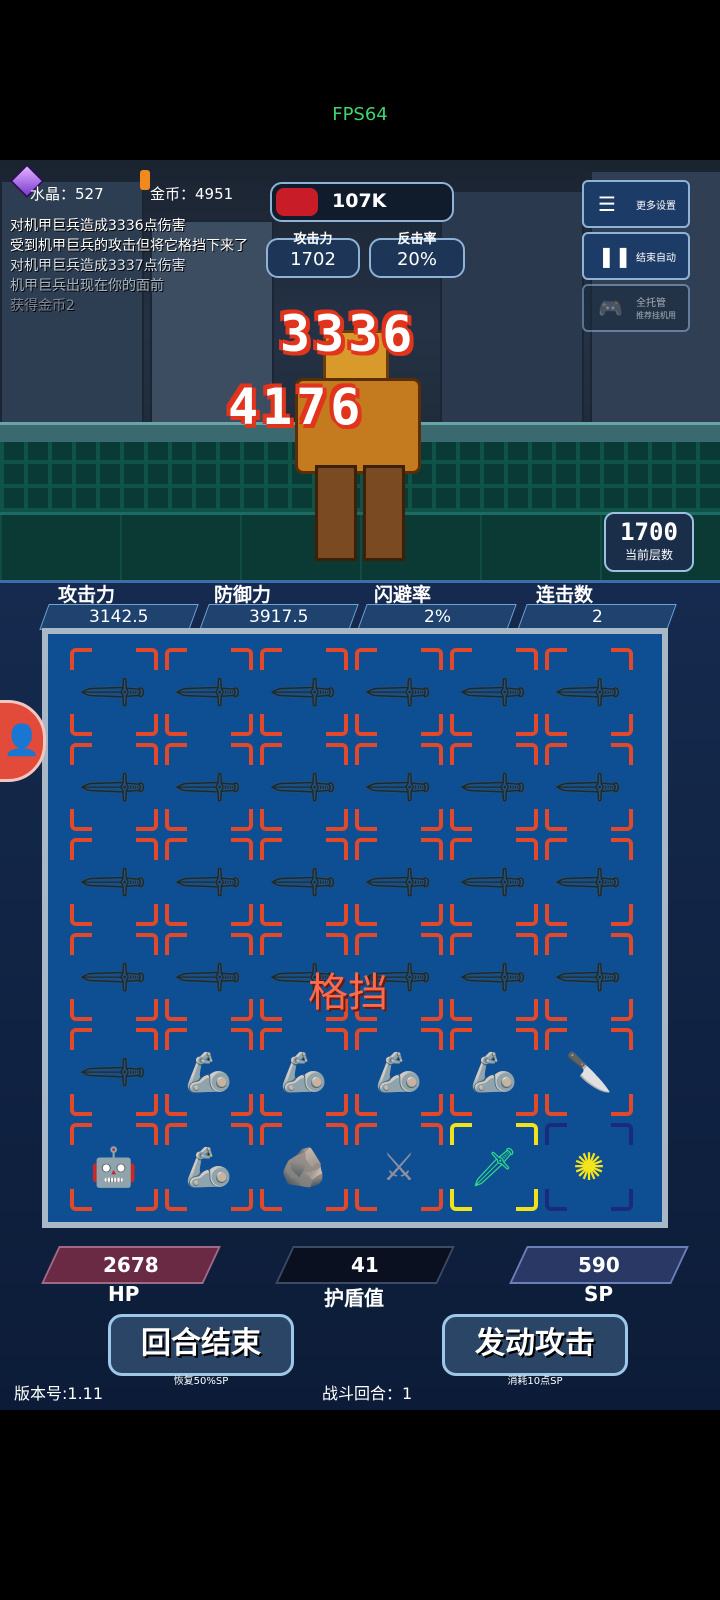  What do you see at coordinates (355, 445) in the screenshot?
I see `enemy-mech-giant` at bounding box center [355, 445].